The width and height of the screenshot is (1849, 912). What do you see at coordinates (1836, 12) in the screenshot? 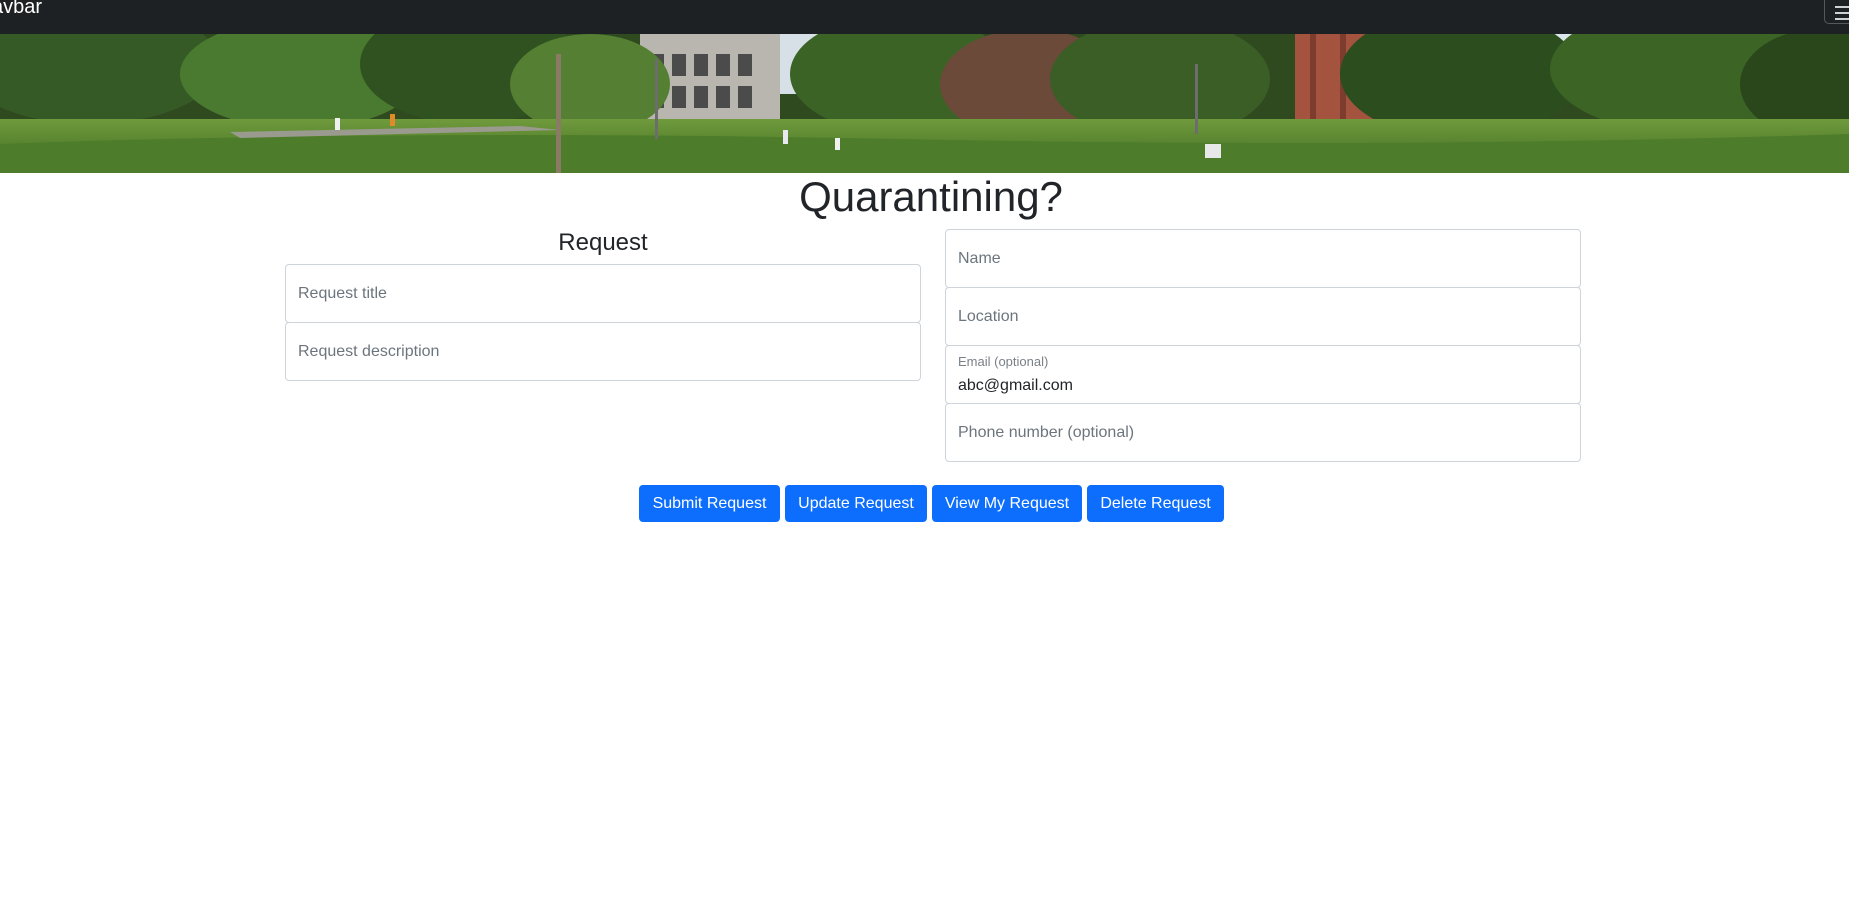
I see `navbar-toggler-button` at bounding box center [1836, 12].